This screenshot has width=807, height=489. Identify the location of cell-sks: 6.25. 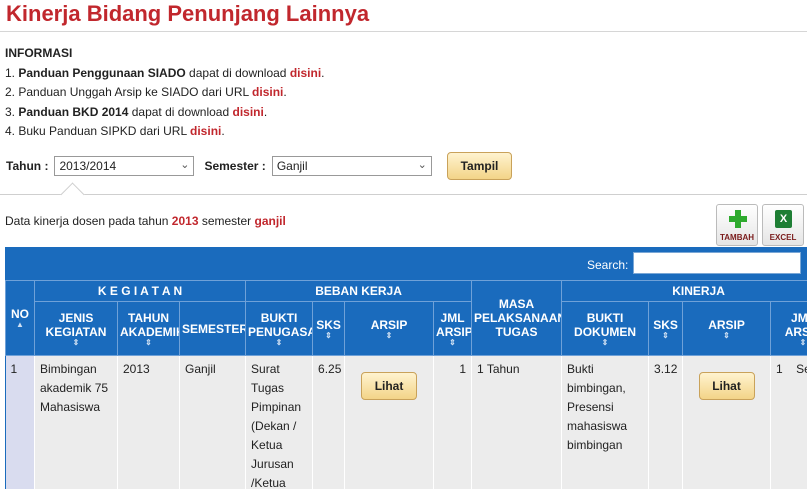
(329, 422).